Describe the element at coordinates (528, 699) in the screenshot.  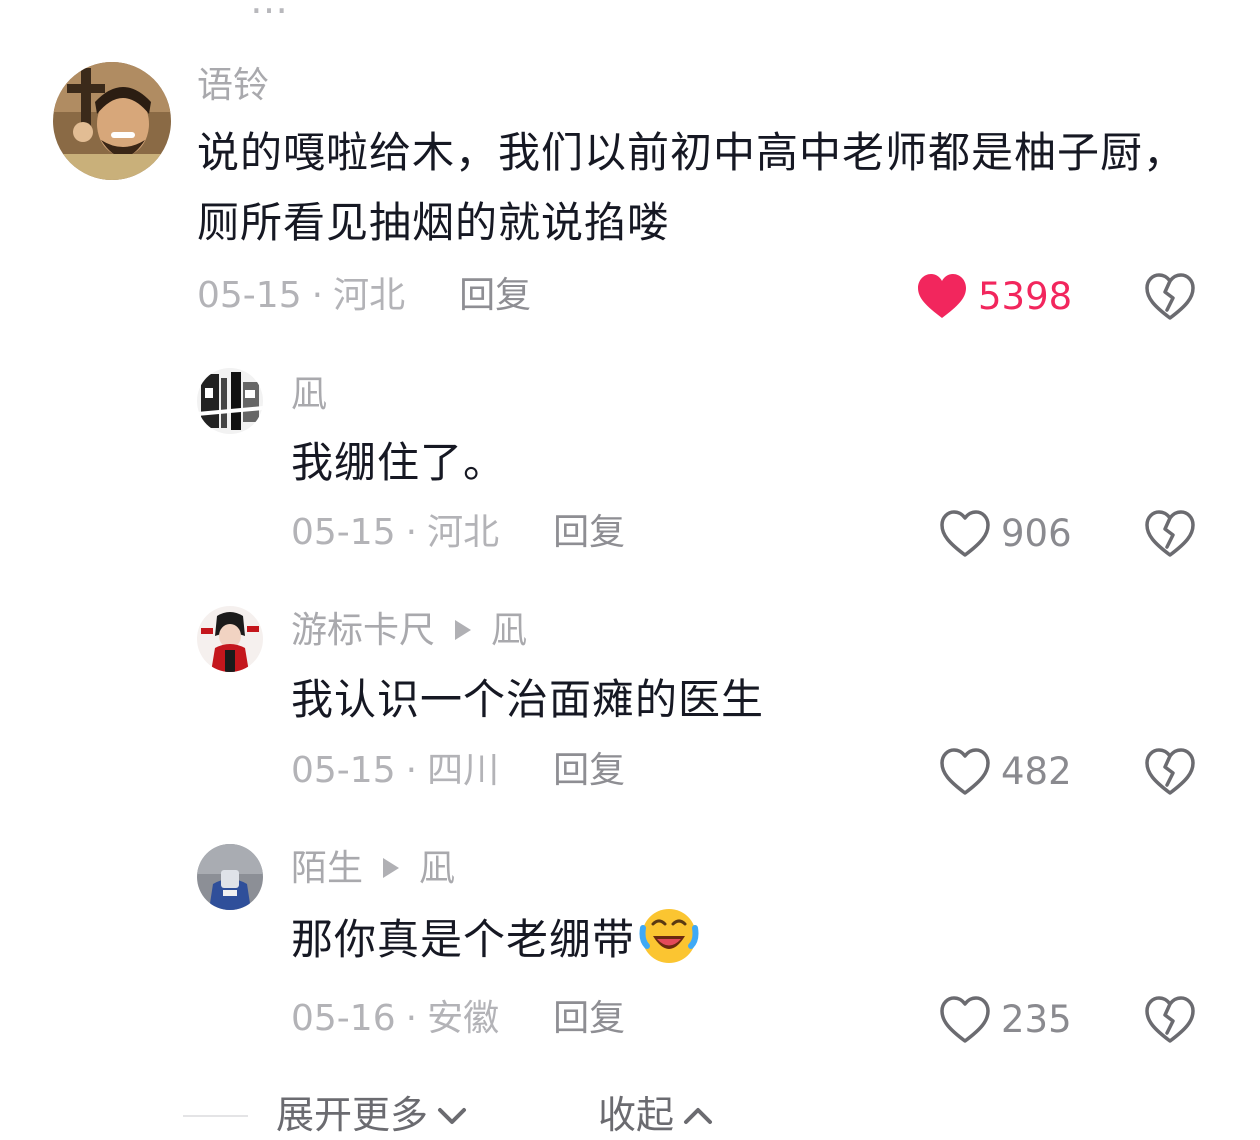
I see `comment-text: 我认识一个治面瘫的医生` at that location.